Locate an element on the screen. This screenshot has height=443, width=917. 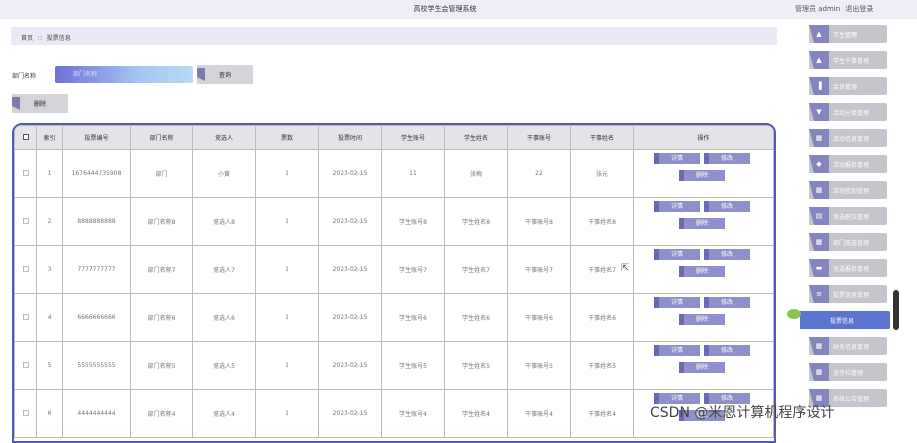
sidebar-item-label: 学生干事管理 is located at coordinates (851, 61).